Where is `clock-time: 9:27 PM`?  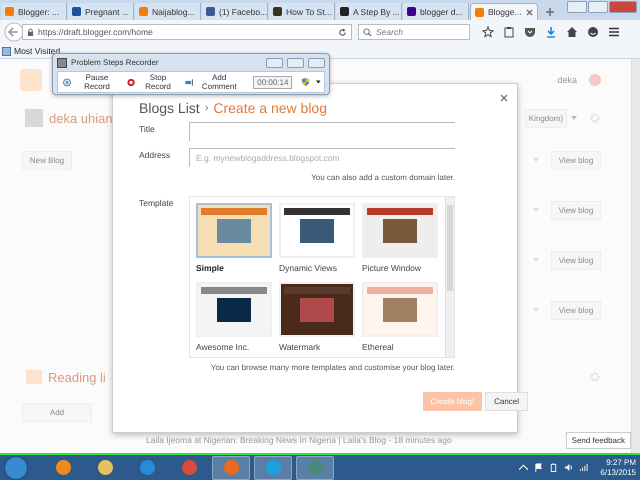 clock-time: 9:27 PM is located at coordinates (621, 463).